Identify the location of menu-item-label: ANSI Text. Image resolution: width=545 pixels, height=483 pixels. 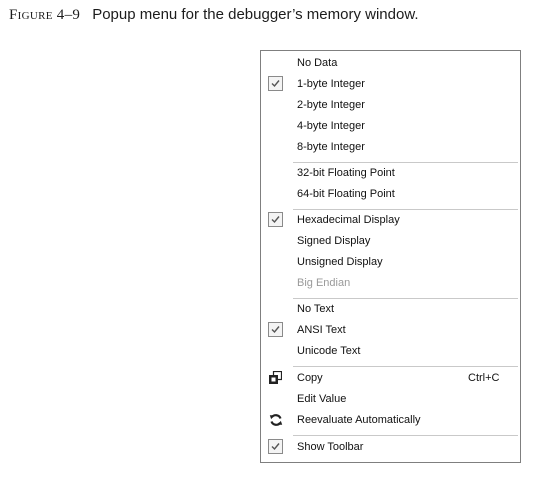
(321, 330).